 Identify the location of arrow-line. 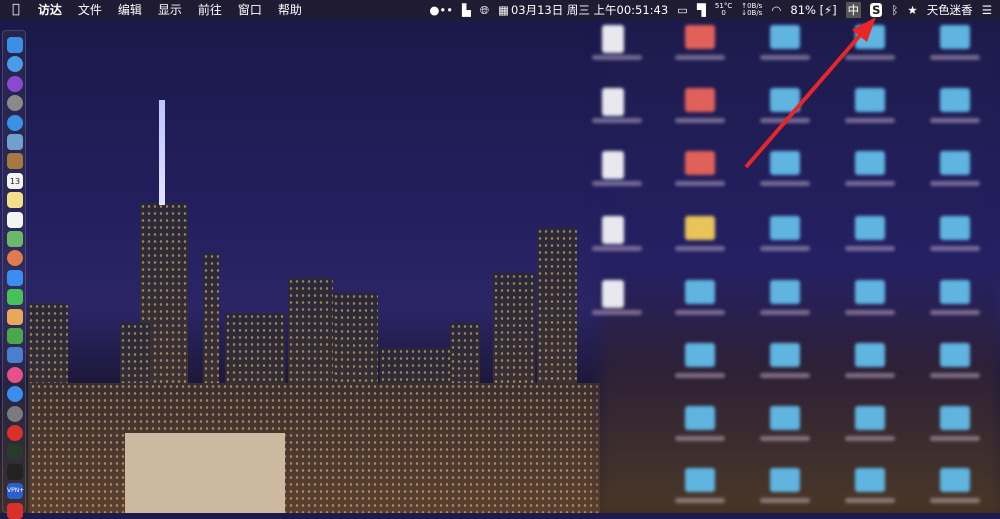
(807, 96).